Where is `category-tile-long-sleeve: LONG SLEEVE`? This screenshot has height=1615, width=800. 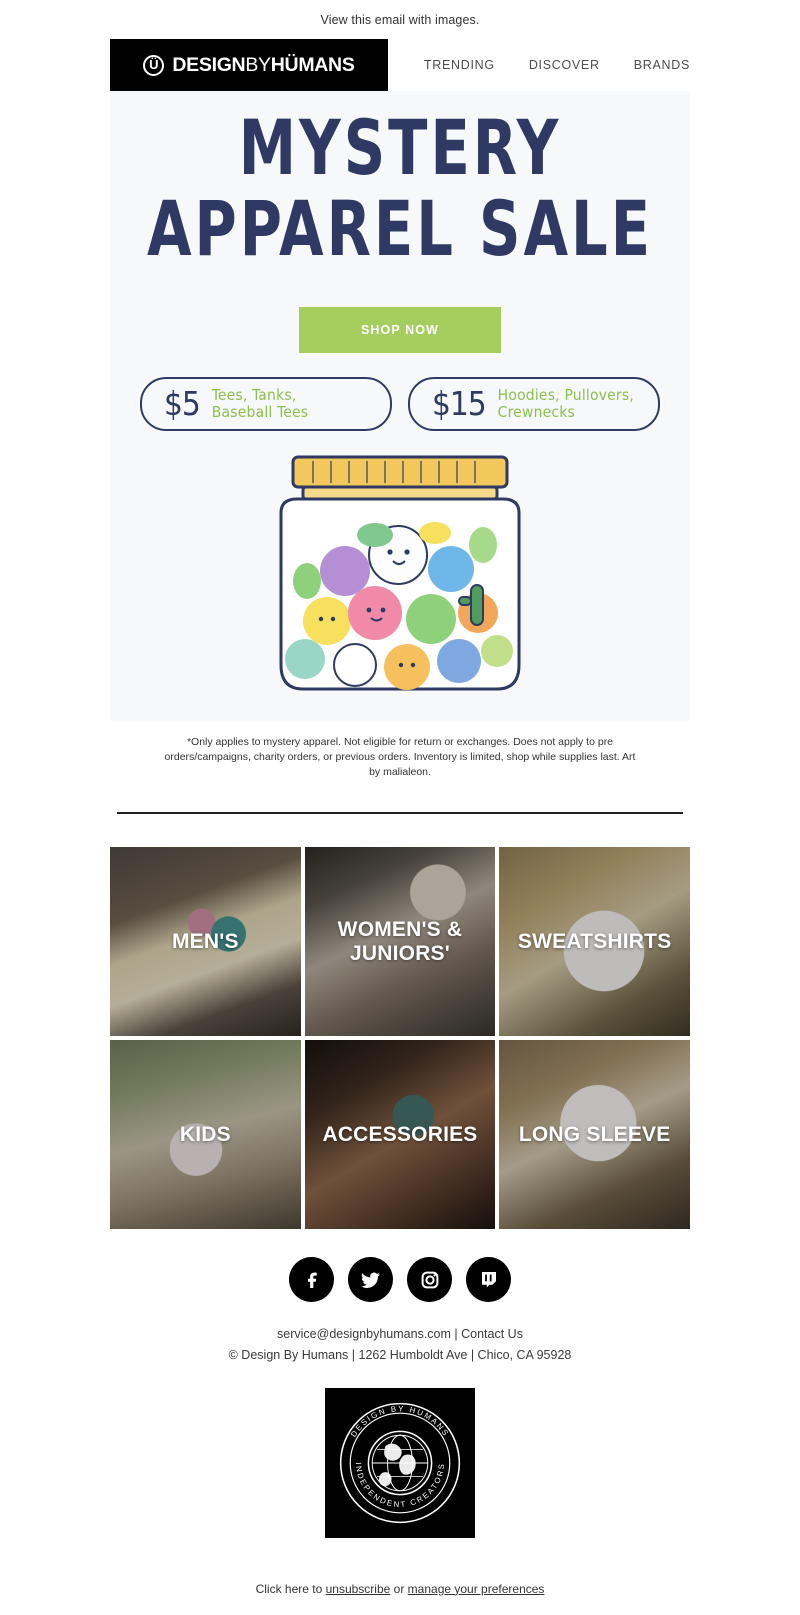 category-tile-long-sleeve: LONG SLEEVE is located at coordinates (594, 1135).